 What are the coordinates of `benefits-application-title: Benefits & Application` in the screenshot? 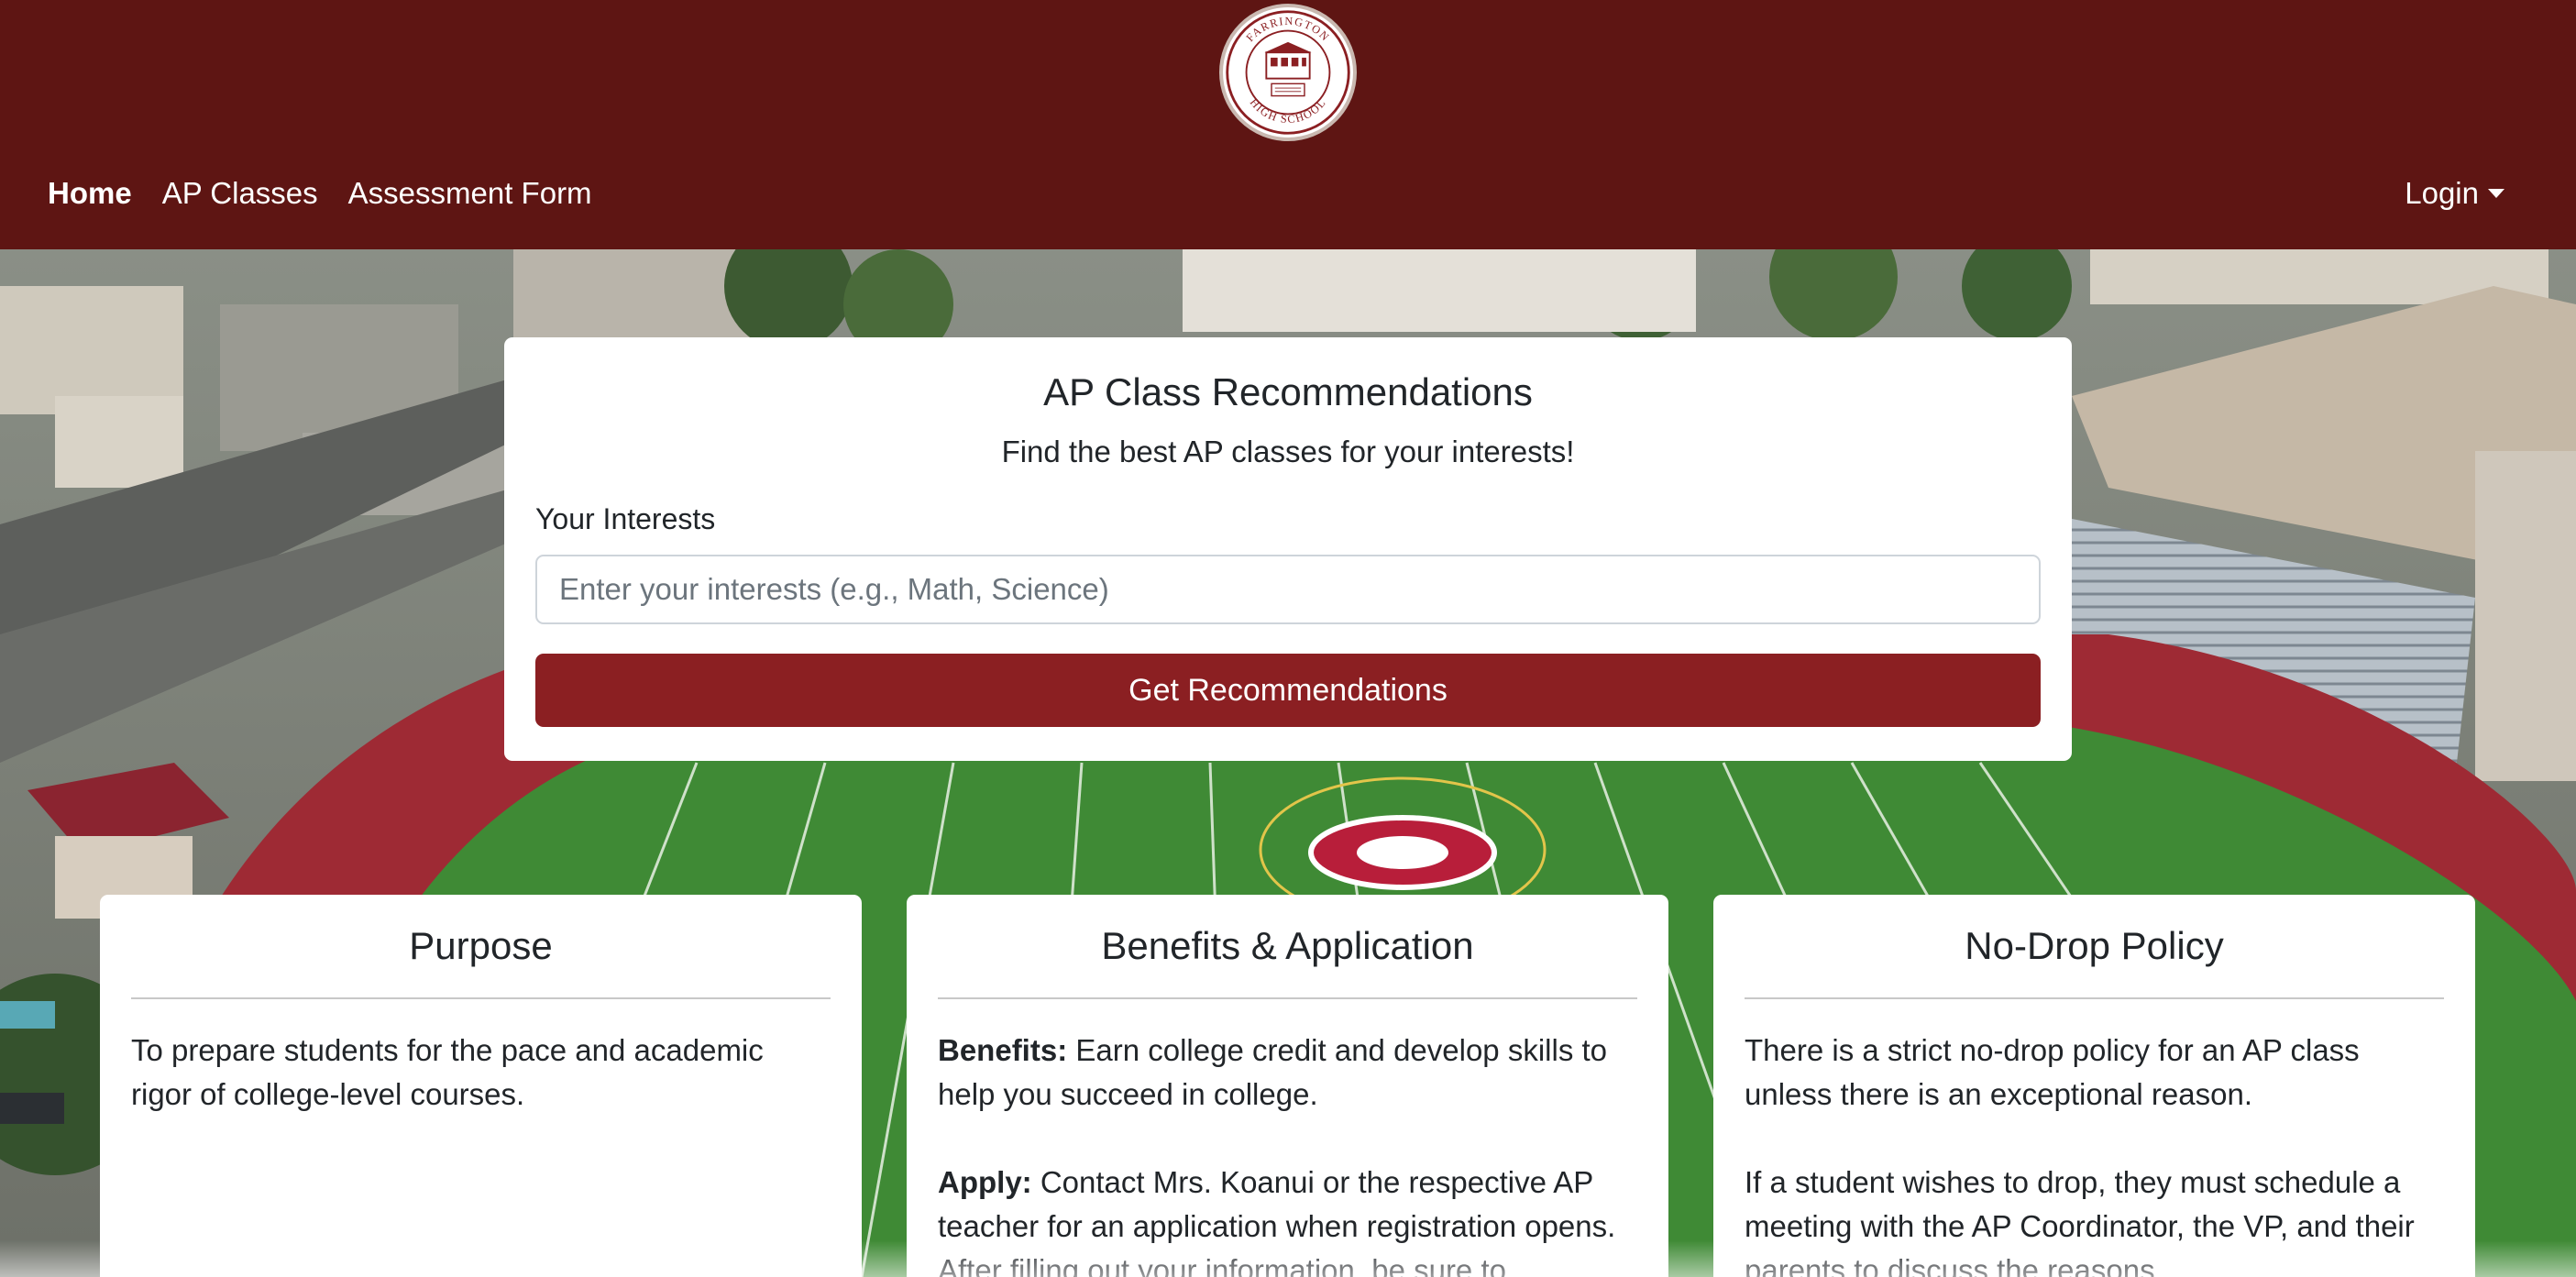 It's located at (1287, 947).